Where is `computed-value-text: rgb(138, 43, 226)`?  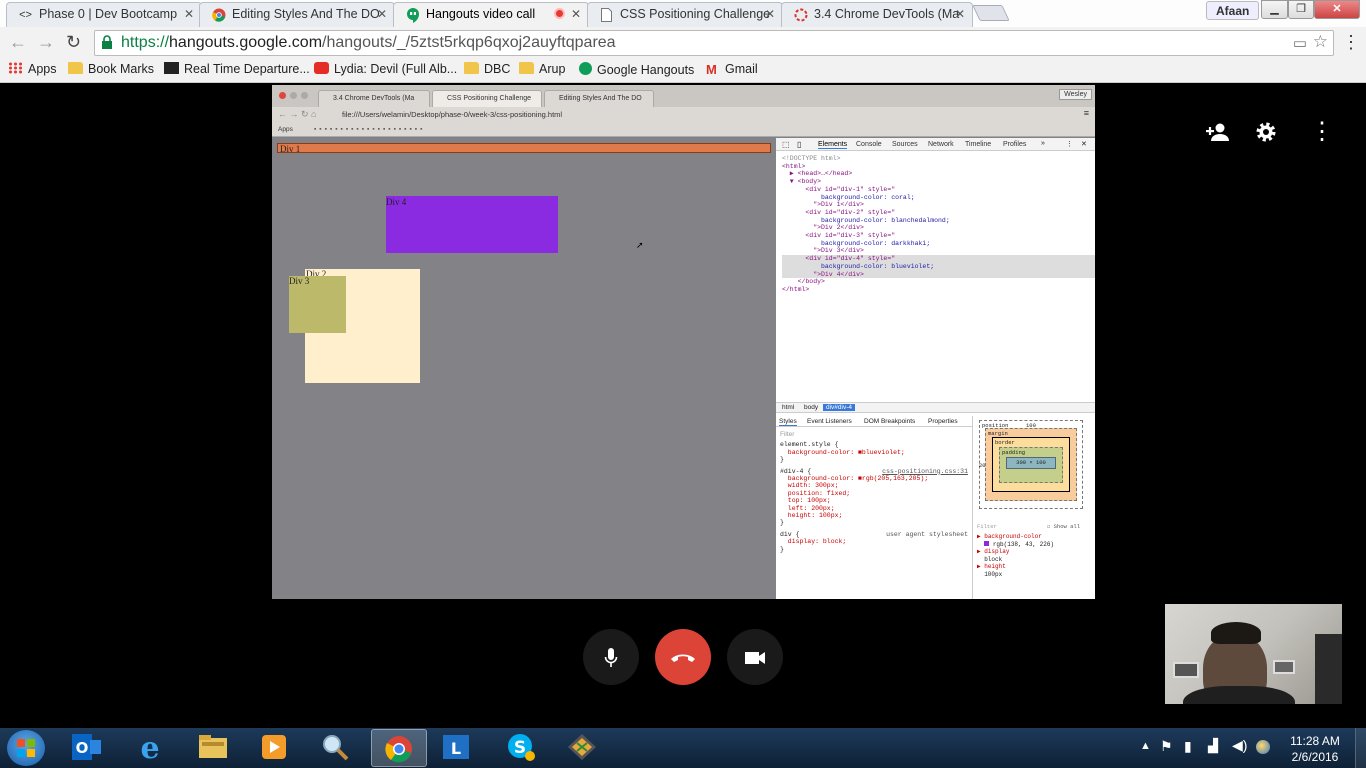 computed-value-text: rgb(138, 43, 226) is located at coordinates (1023, 544).